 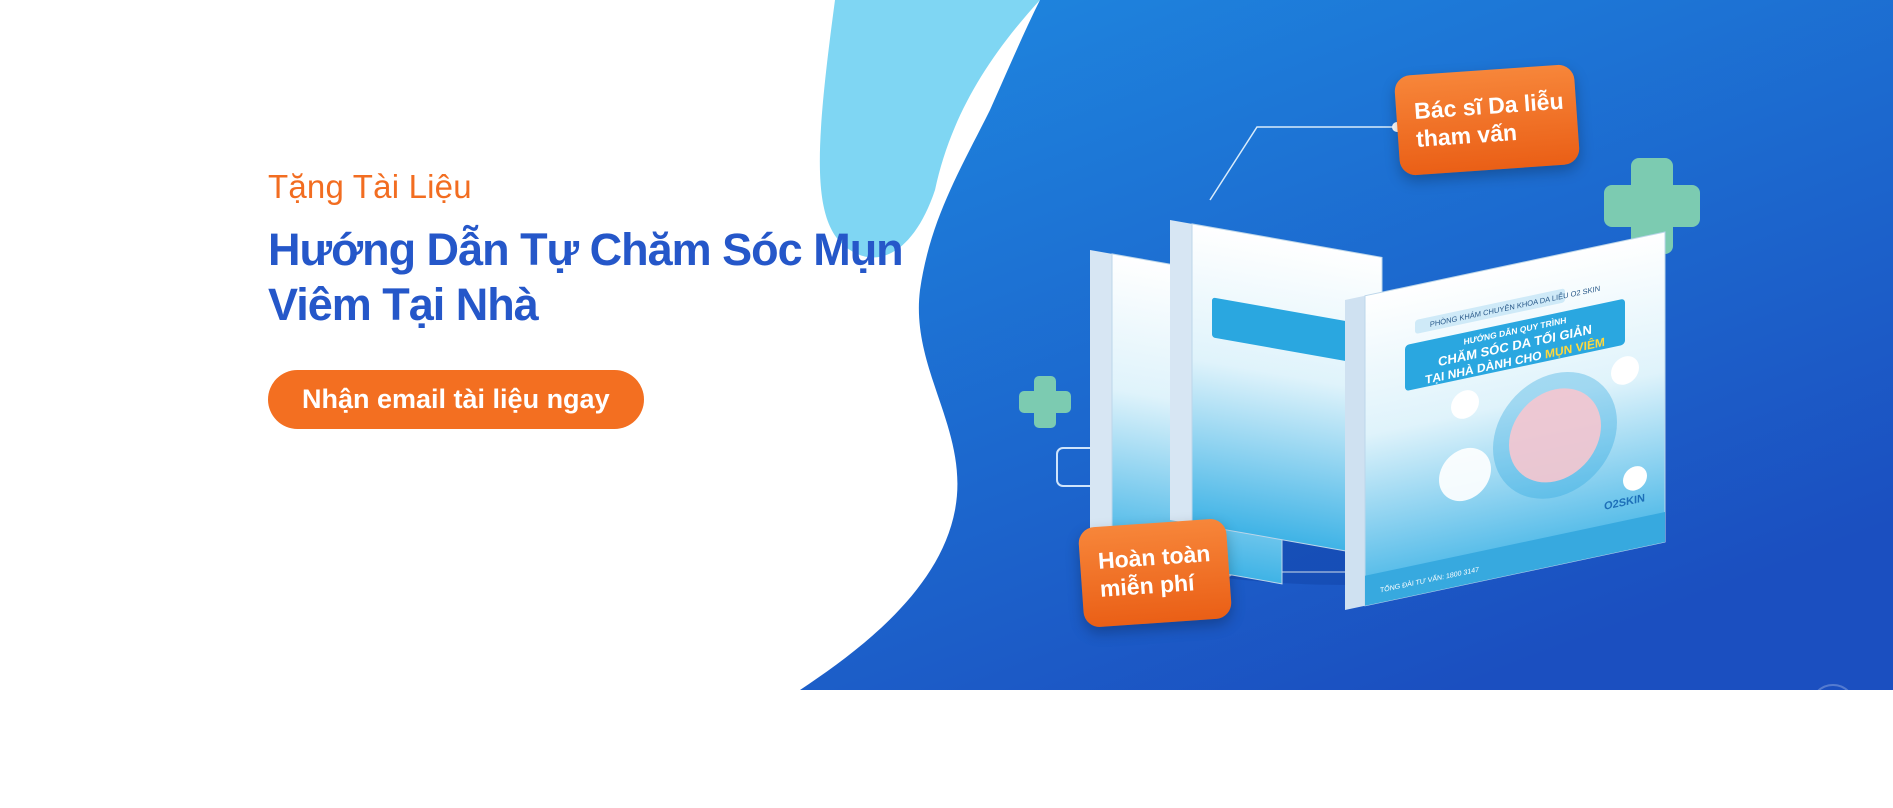 I want to click on headline-line2: Viêm Tại Nhà, so click(x=403, y=304).